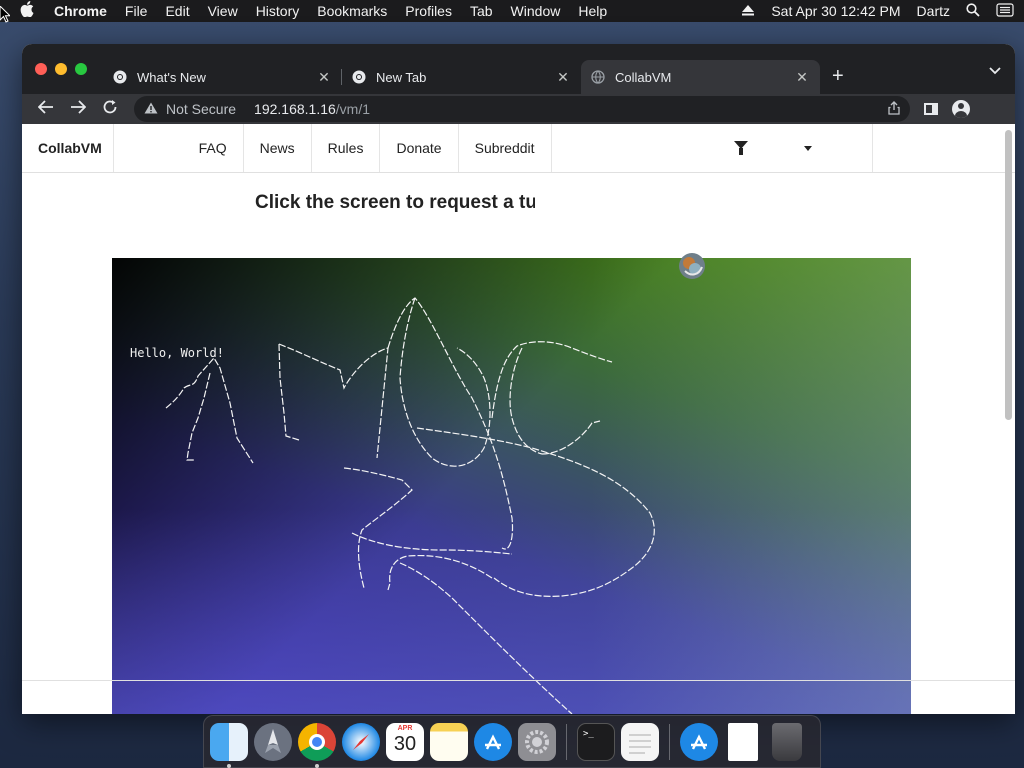 The height and width of the screenshot is (768, 1024). What do you see at coordinates (81, 69) in the screenshot?
I see `zoom-window-button` at bounding box center [81, 69].